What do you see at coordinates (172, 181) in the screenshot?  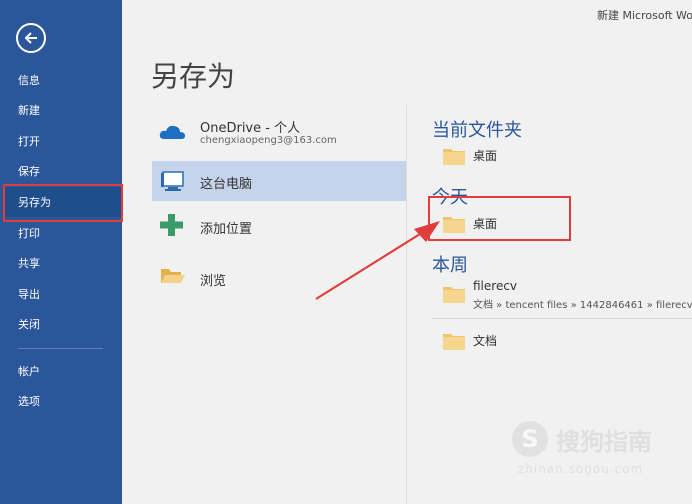 I see `computer-icon` at bounding box center [172, 181].